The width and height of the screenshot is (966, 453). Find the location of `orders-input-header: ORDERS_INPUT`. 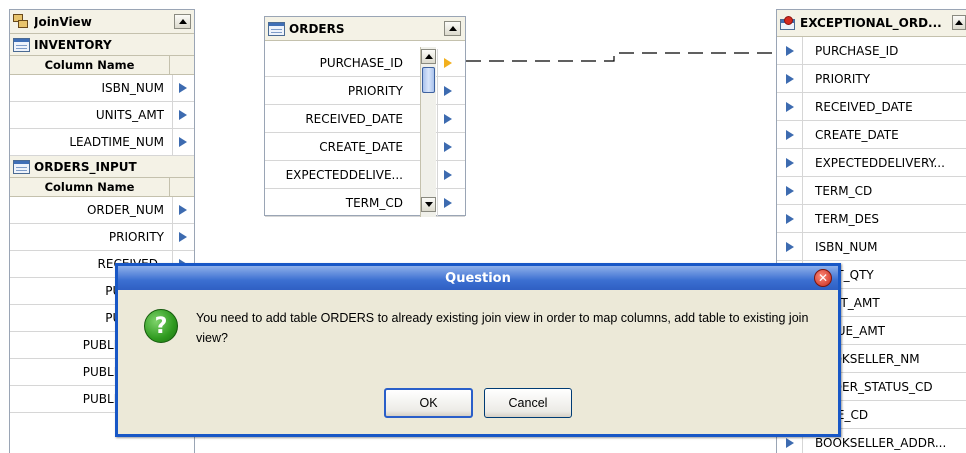

orders-input-header: ORDERS_INPUT is located at coordinates (102, 167).